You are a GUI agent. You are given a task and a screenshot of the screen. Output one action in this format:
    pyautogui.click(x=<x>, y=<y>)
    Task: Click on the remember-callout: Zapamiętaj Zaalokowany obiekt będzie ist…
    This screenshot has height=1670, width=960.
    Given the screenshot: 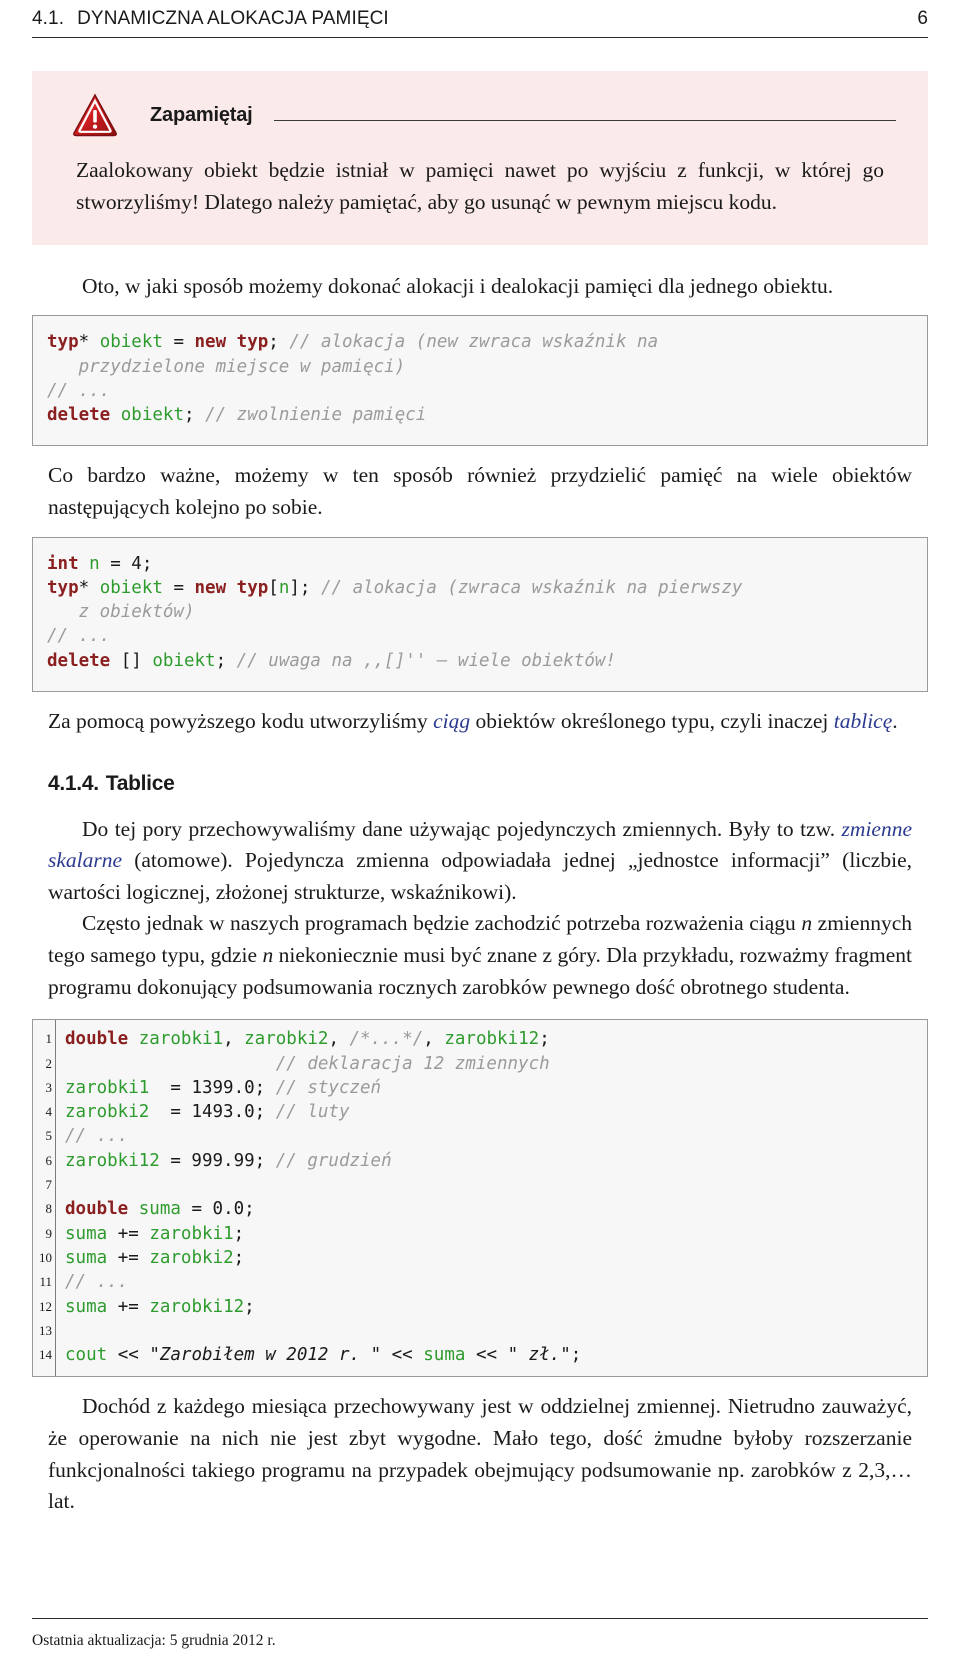 What is the action you would take?
    pyautogui.click(x=480, y=158)
    